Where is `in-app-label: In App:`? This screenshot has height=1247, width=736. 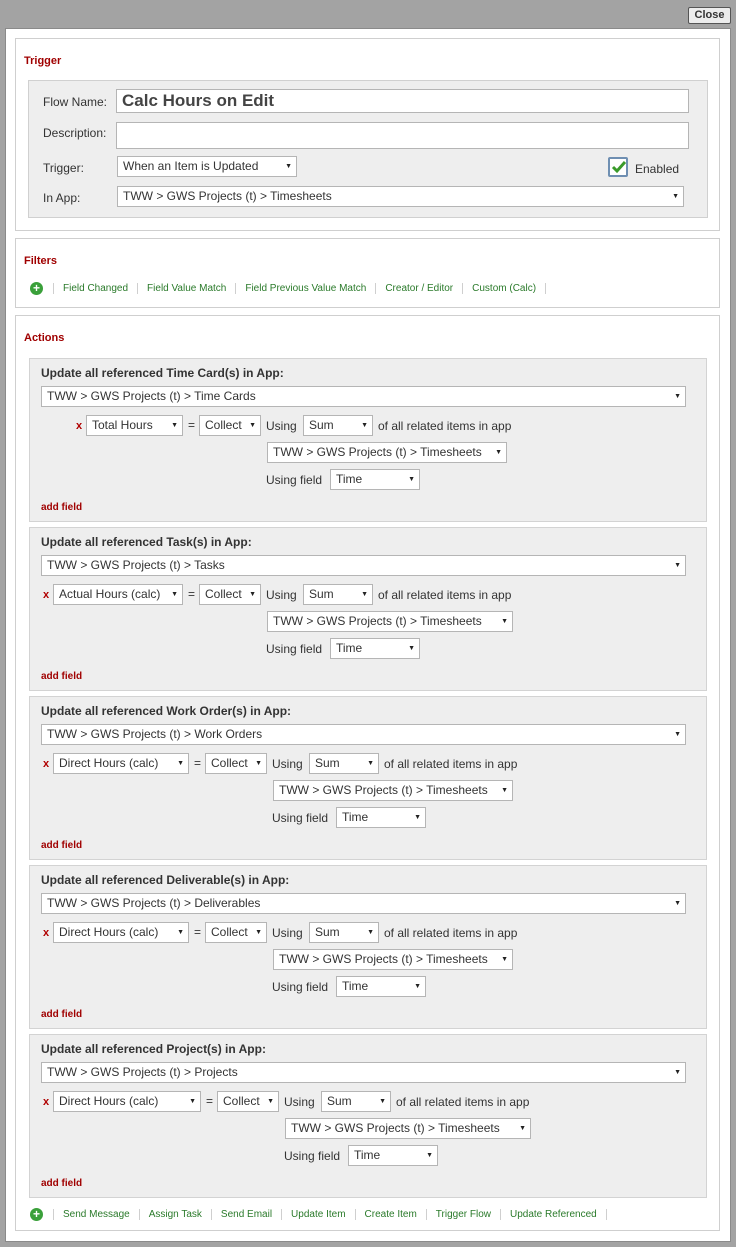
in-app-label: In App: is located at coordinates (62, 198).